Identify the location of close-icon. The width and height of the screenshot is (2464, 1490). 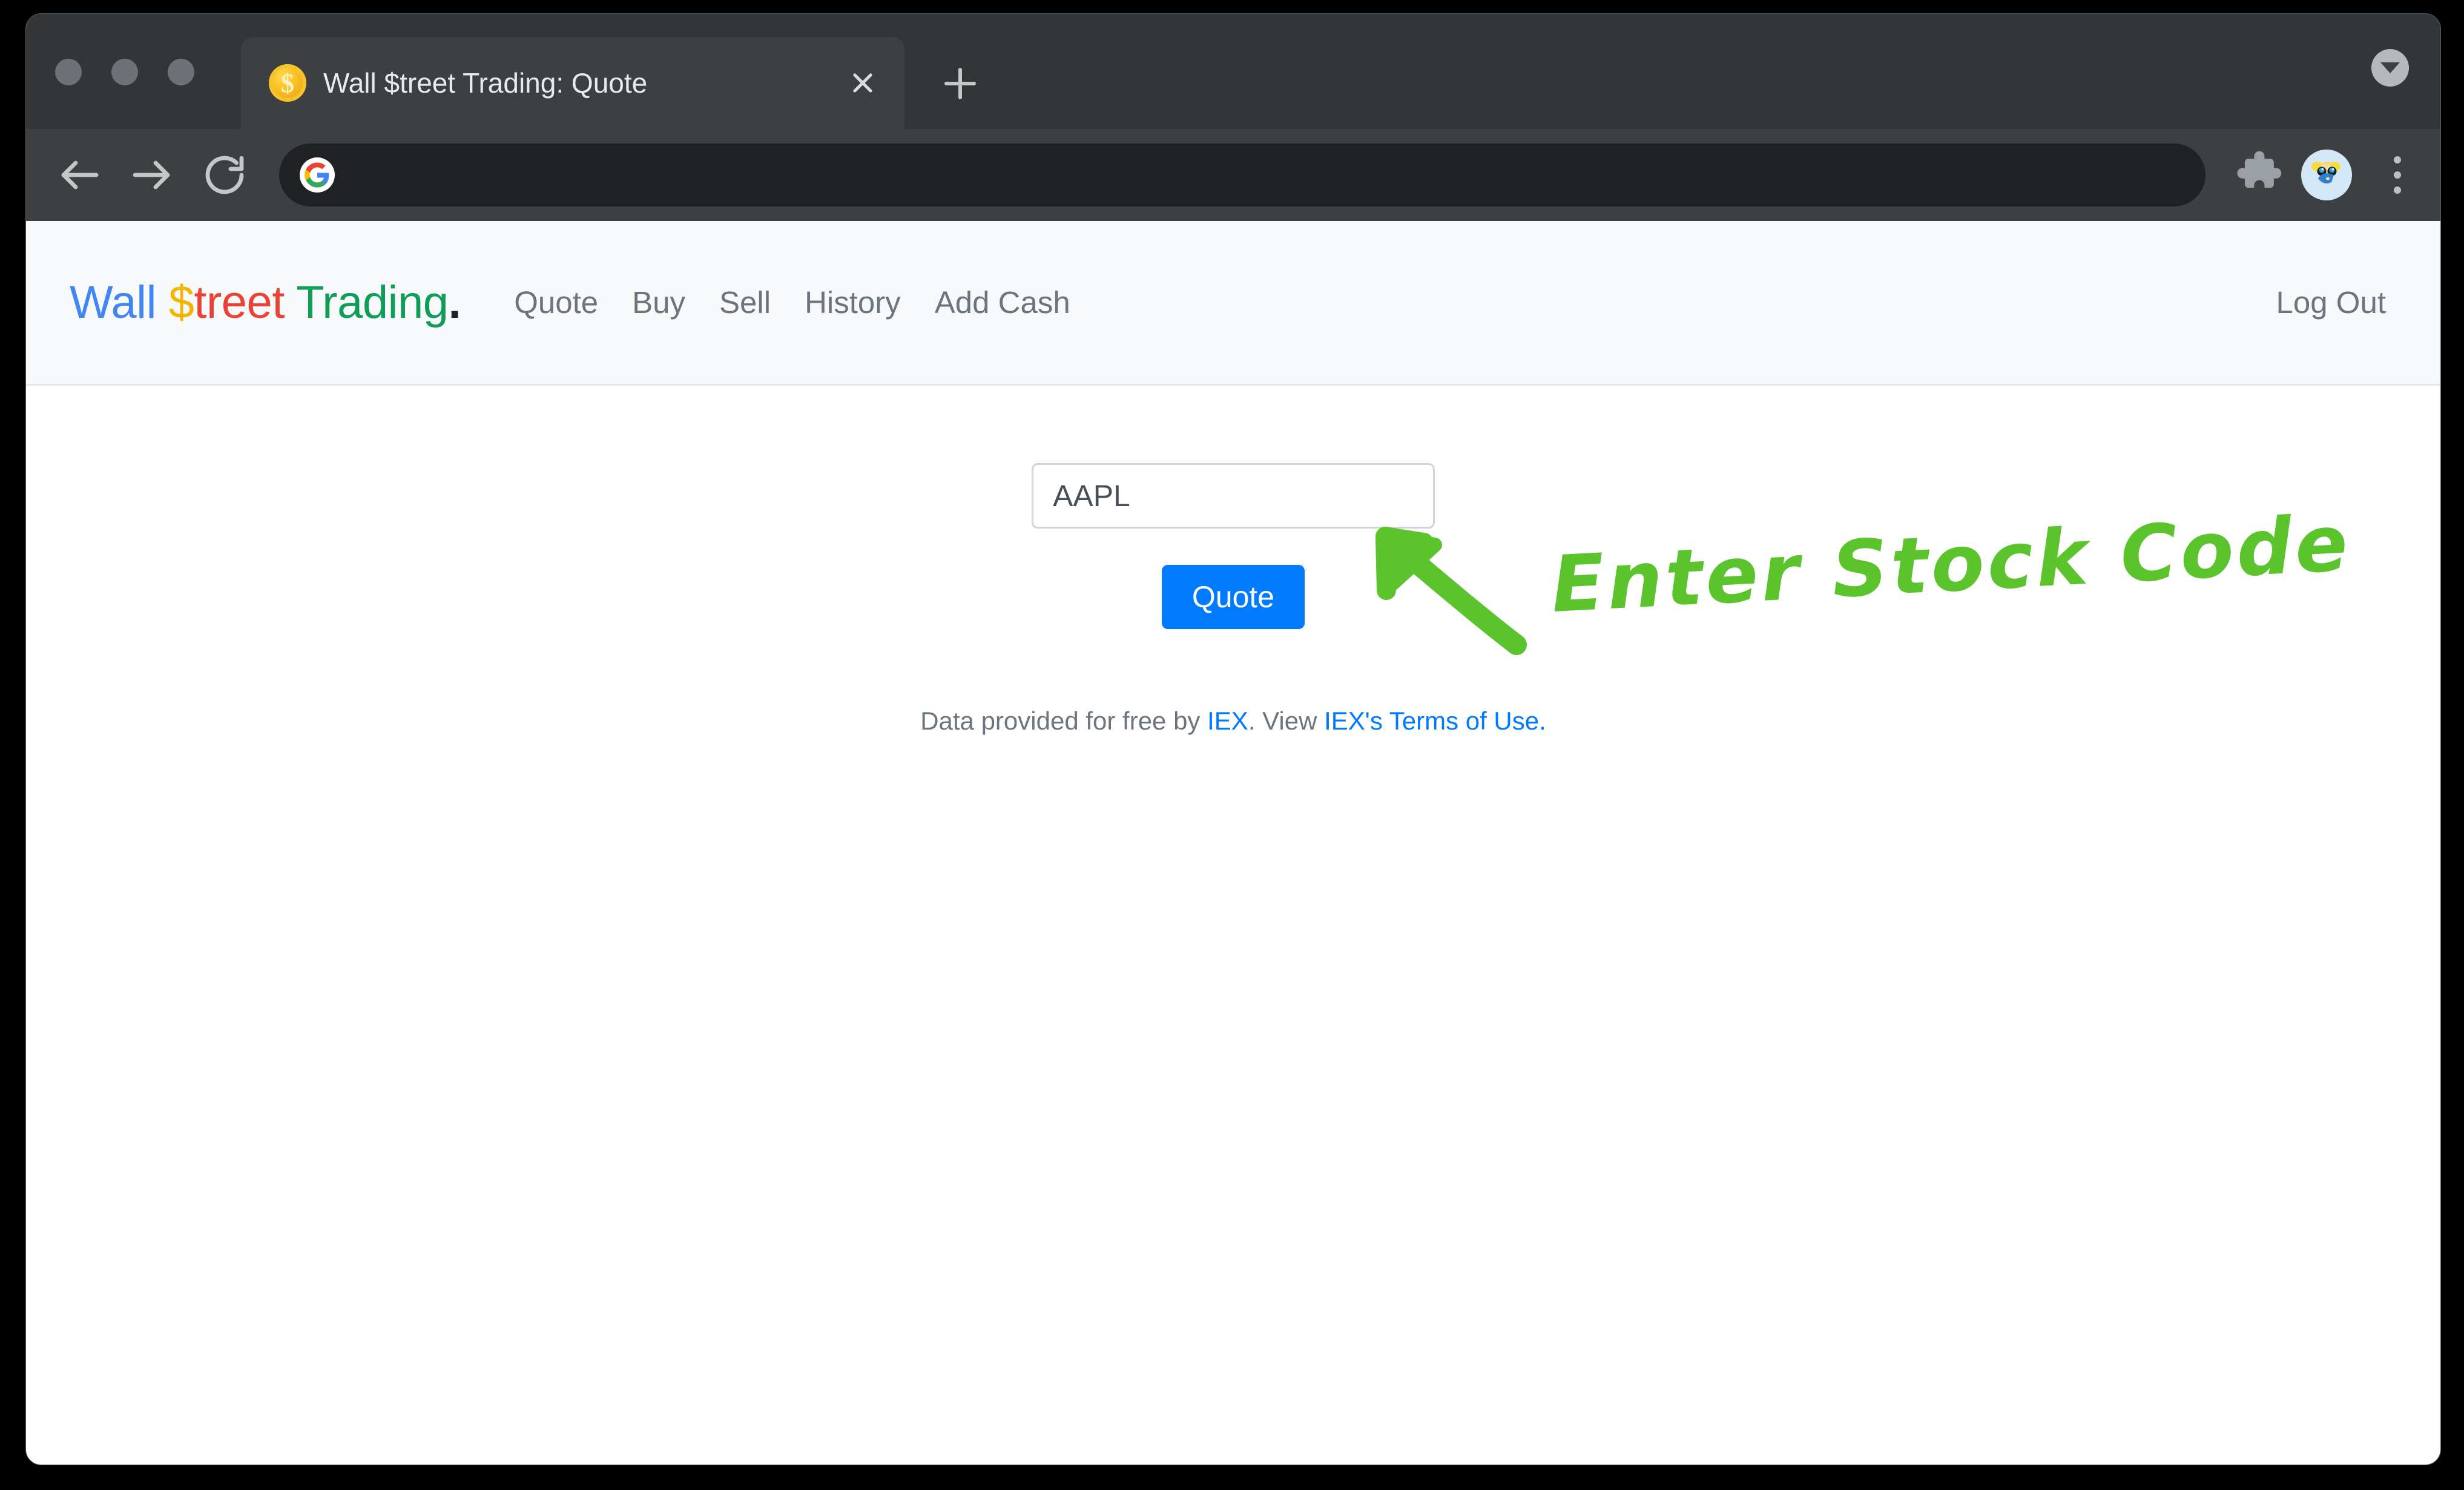
(863, 83).